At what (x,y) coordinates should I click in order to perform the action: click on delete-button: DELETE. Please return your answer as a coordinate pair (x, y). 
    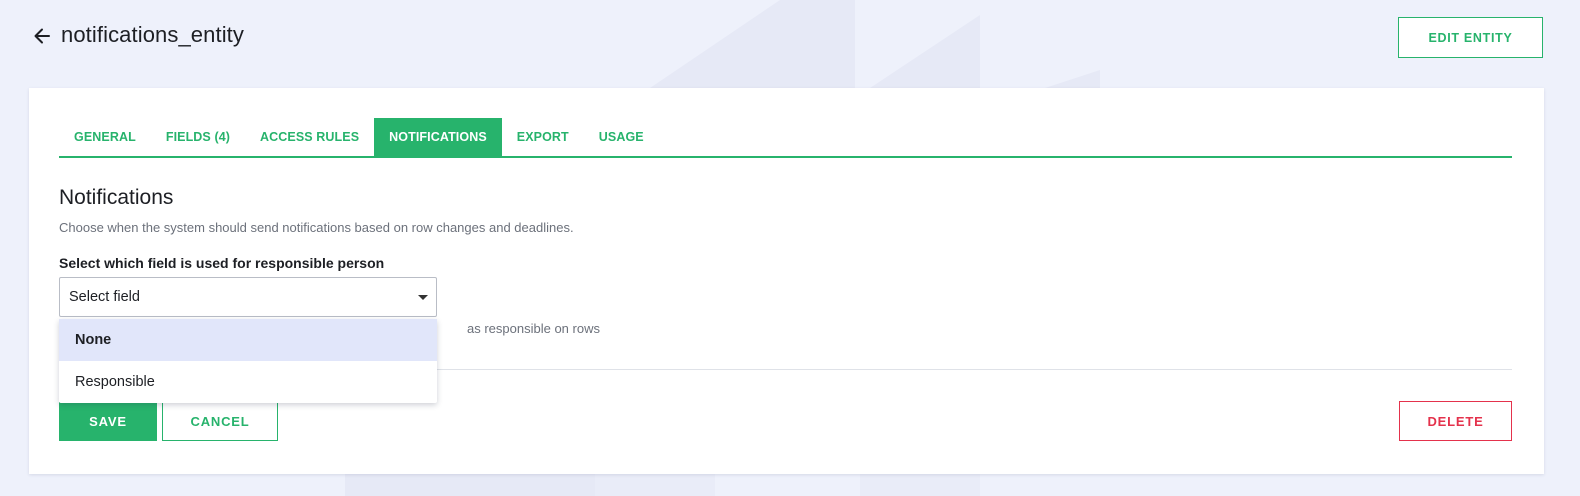
    Looking at the image, I should click on (1455, 421).